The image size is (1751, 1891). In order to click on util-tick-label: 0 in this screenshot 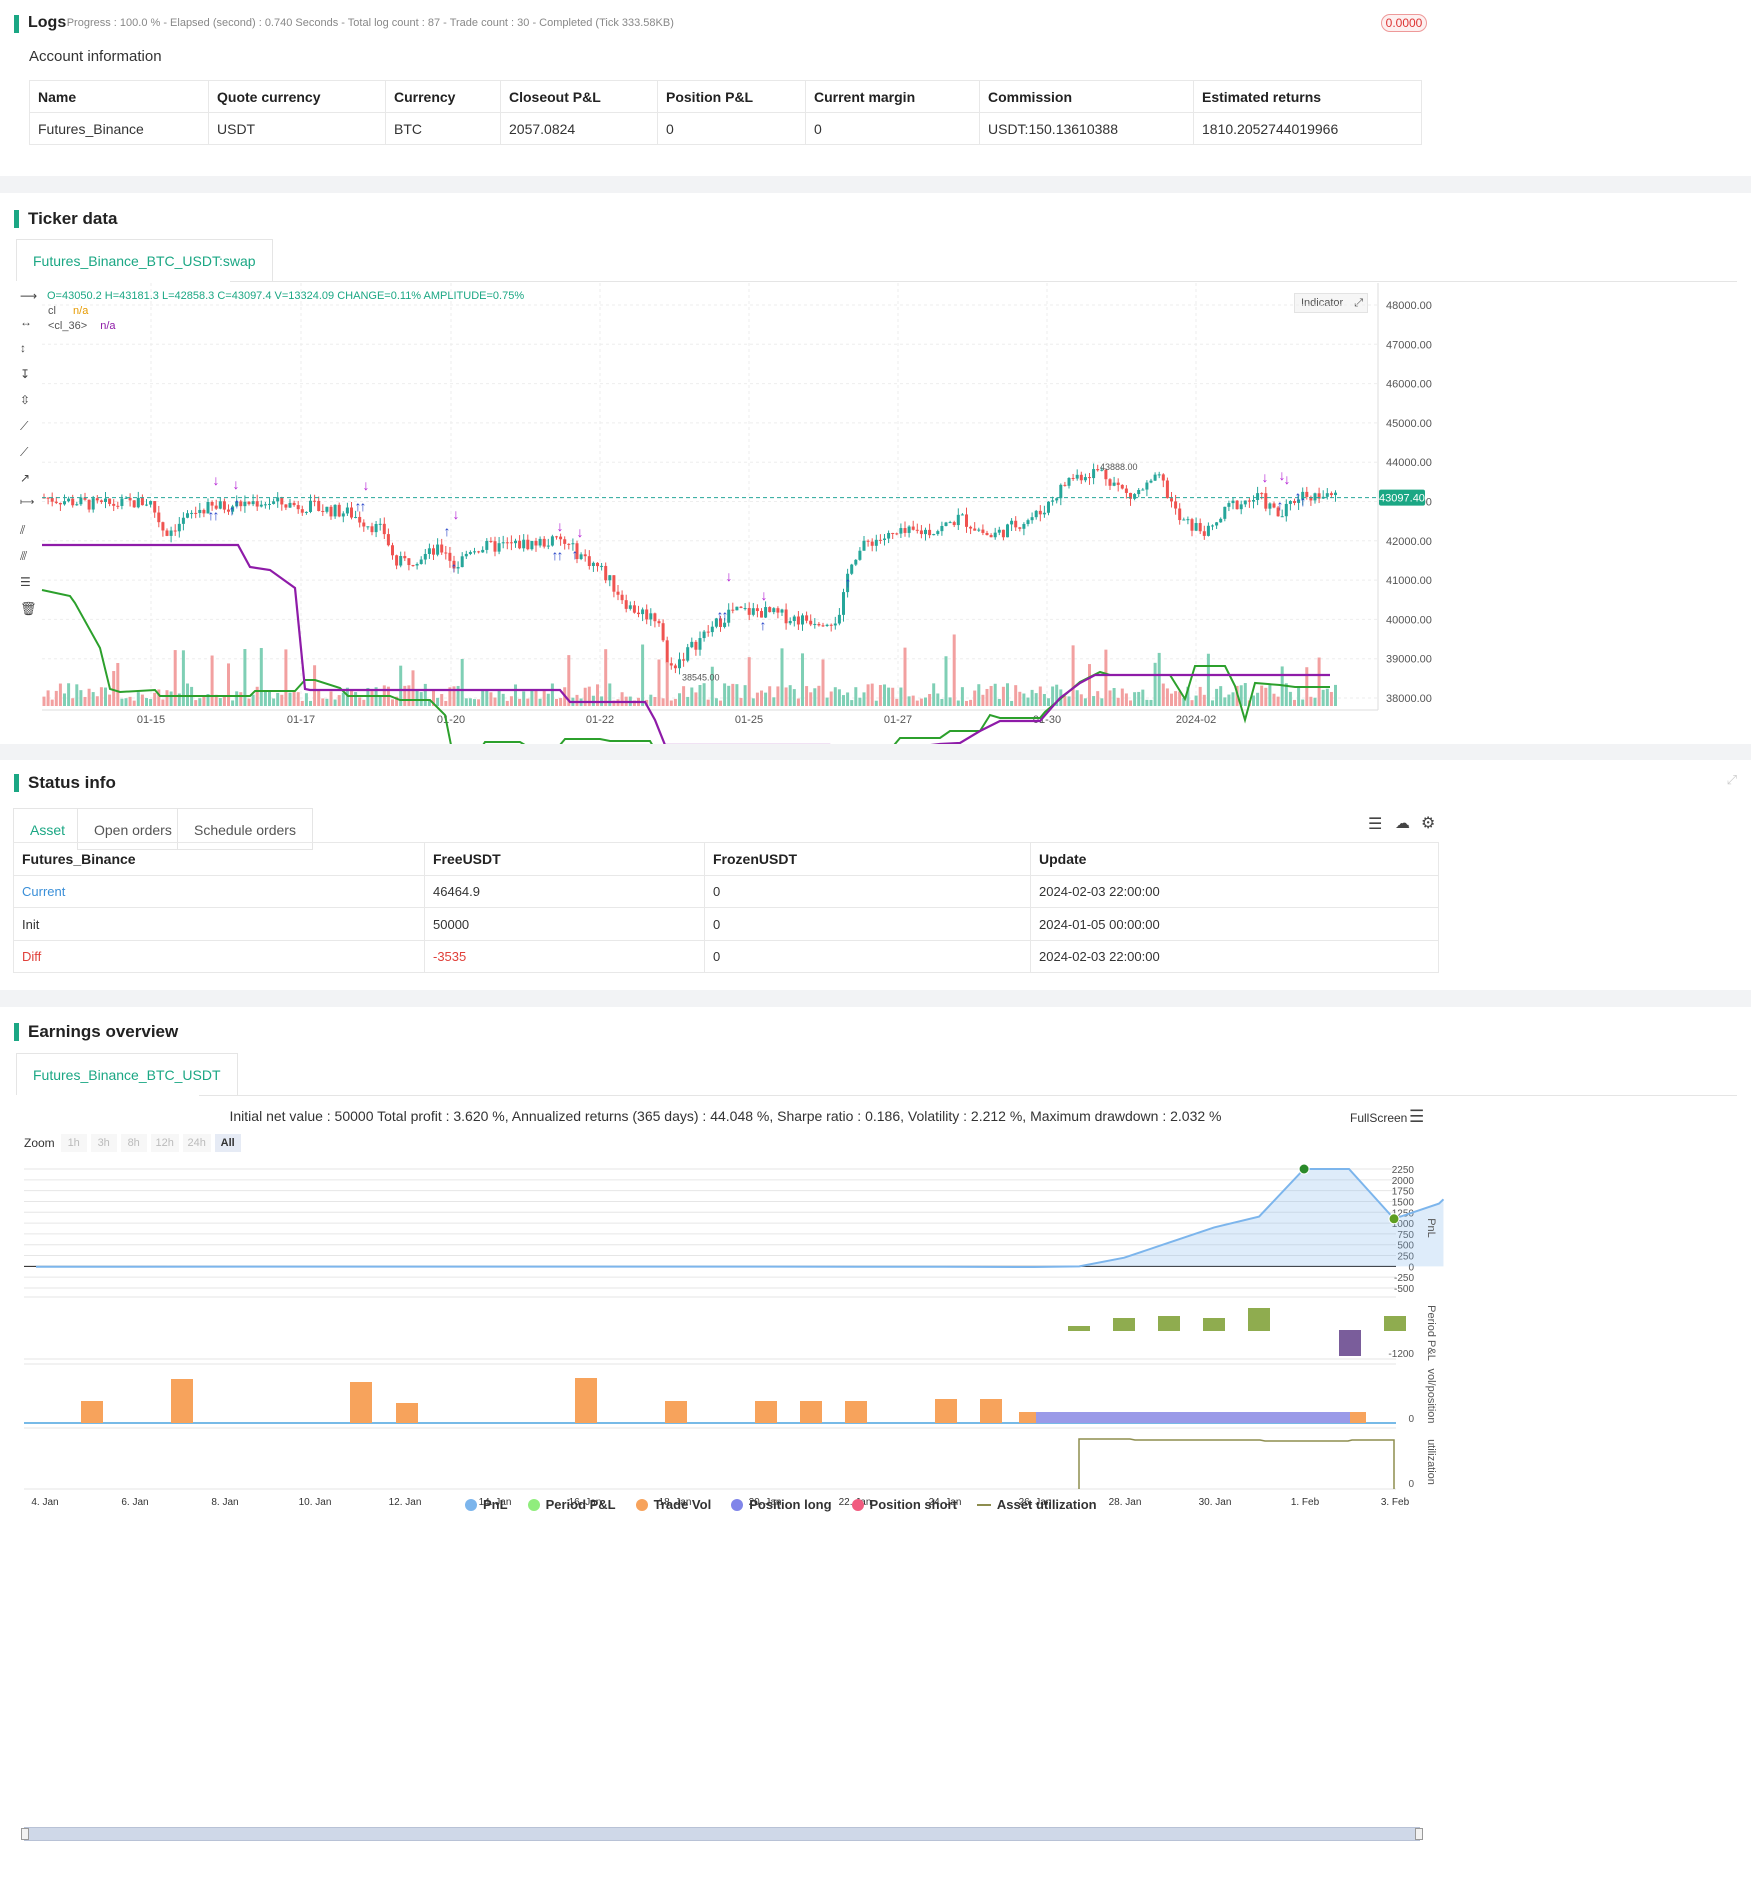, I will do `click(1411, 1484)`.